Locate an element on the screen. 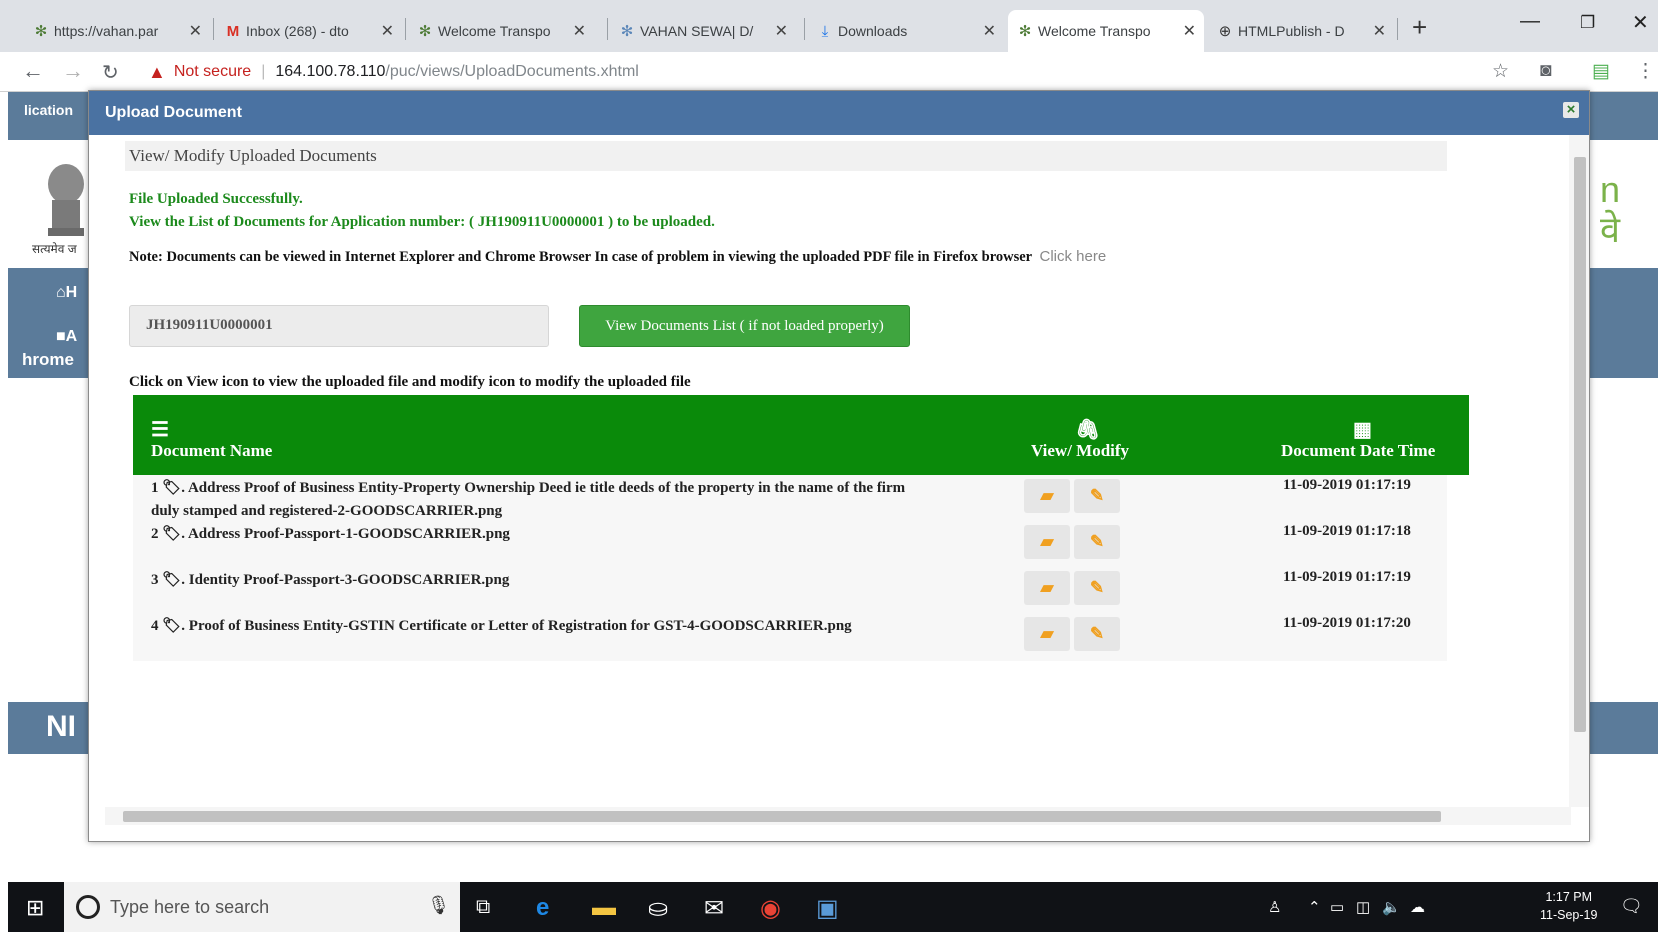 The image size is (1658, 932). document-date-time: 11-09-2019 01:17:18 is located at coordinates (1347, 531).